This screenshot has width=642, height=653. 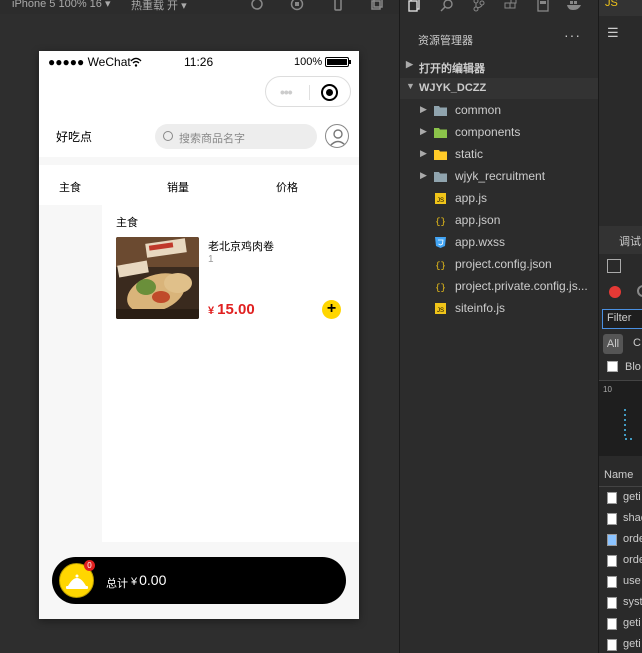 I want to click on simulator-toolbar: iPhone 5 100% 16 ▾ 热重载 开 ▾, so click(x=199, y=7).